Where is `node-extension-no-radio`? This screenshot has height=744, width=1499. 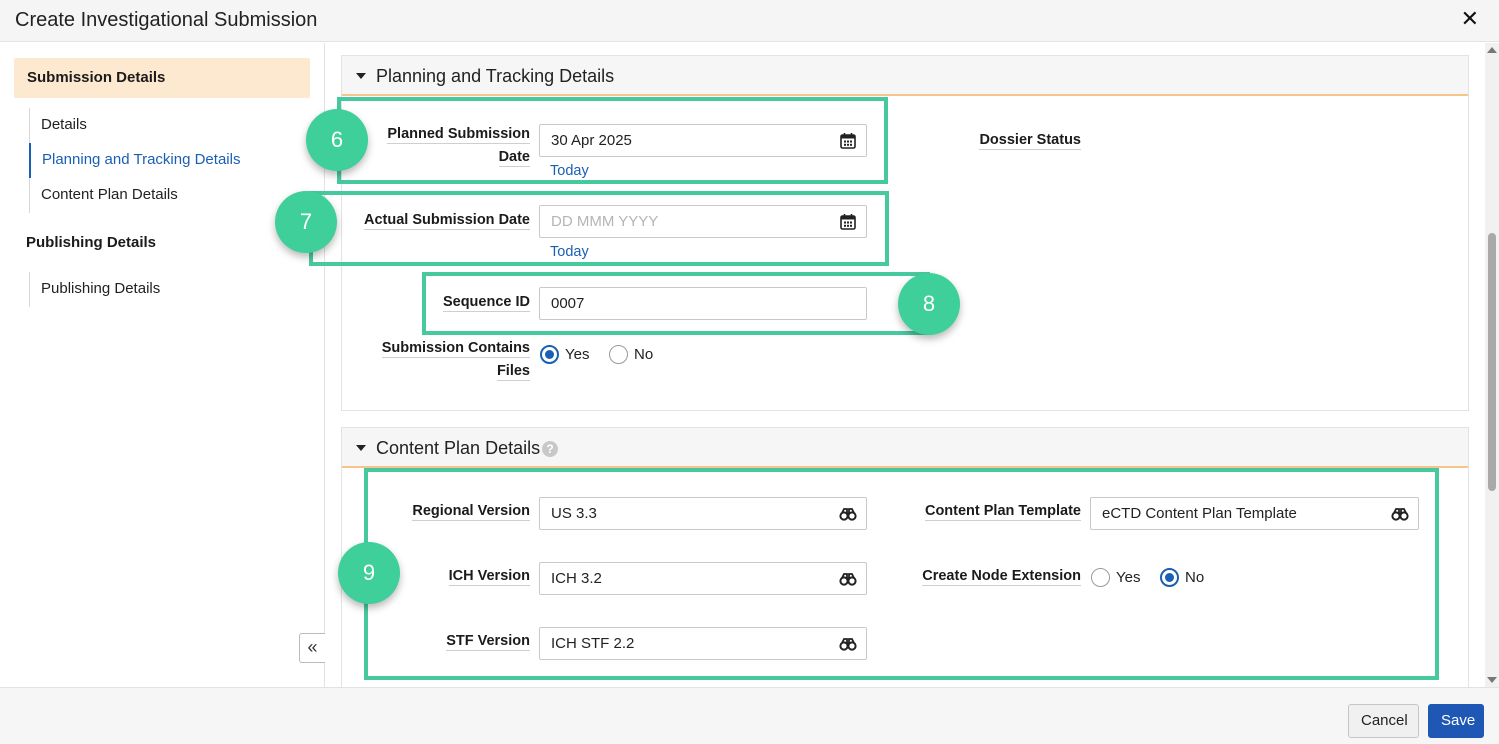
node-extension-no-radio is located at coordinates (1169, 577).